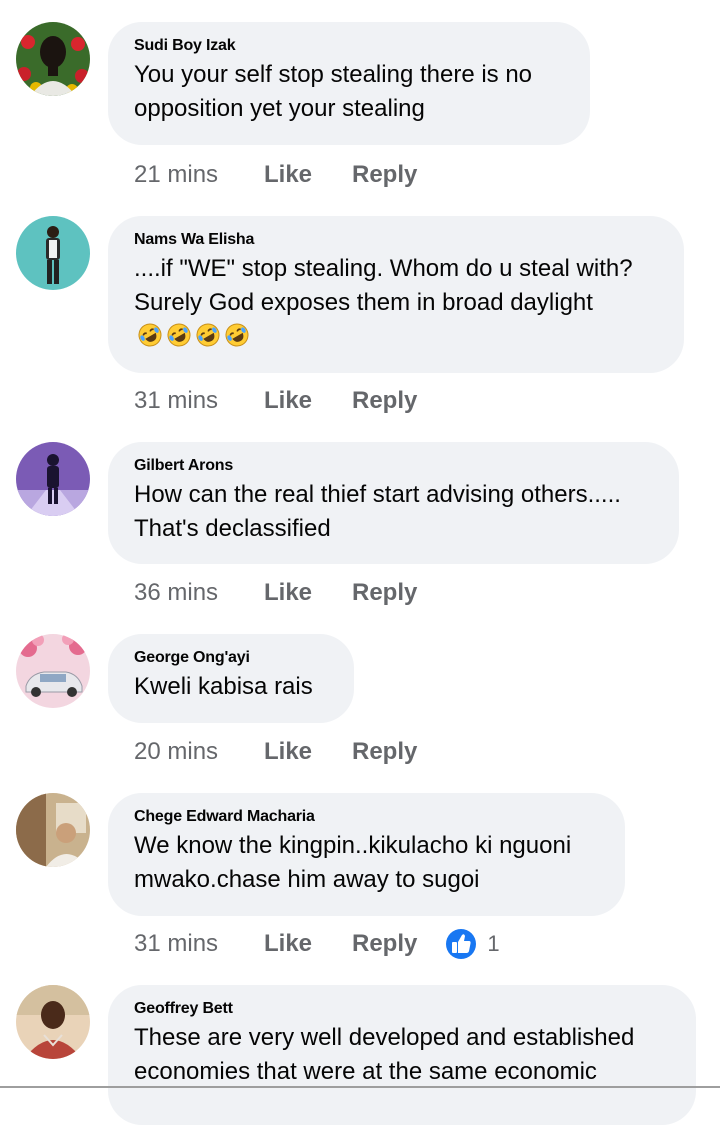 Image resolution: width=720 pixels, height=1125 pixels. Describe the element at coordinates (393, 466) in the screenshot. I see `comment-author: Gilbert Arons` at that location.